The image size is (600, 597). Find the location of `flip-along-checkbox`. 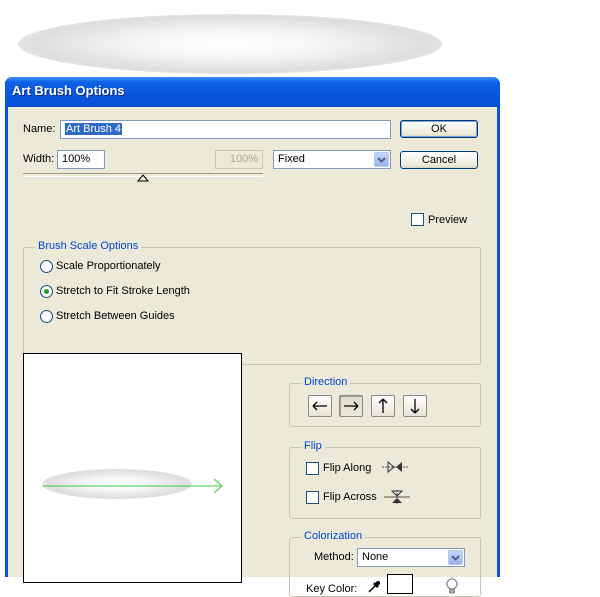

flip-along-checkbox is located at coordinates (312, 468).